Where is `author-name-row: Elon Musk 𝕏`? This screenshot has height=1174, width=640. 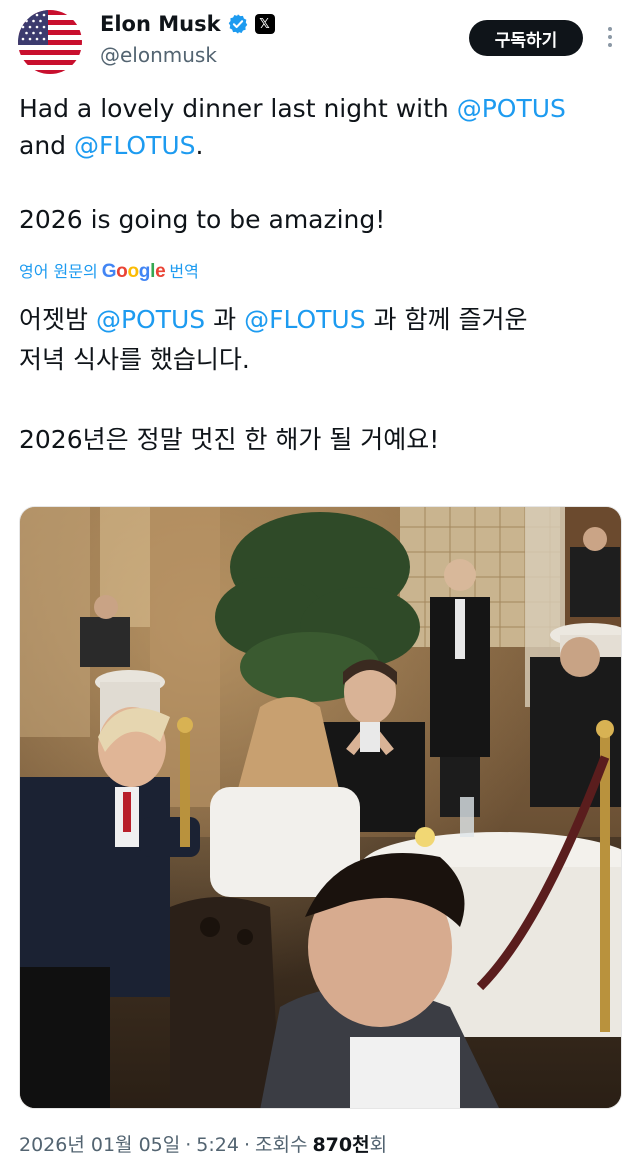 author-name-row: Elon Musk 𝕏 is located at coordinates (187, 24).